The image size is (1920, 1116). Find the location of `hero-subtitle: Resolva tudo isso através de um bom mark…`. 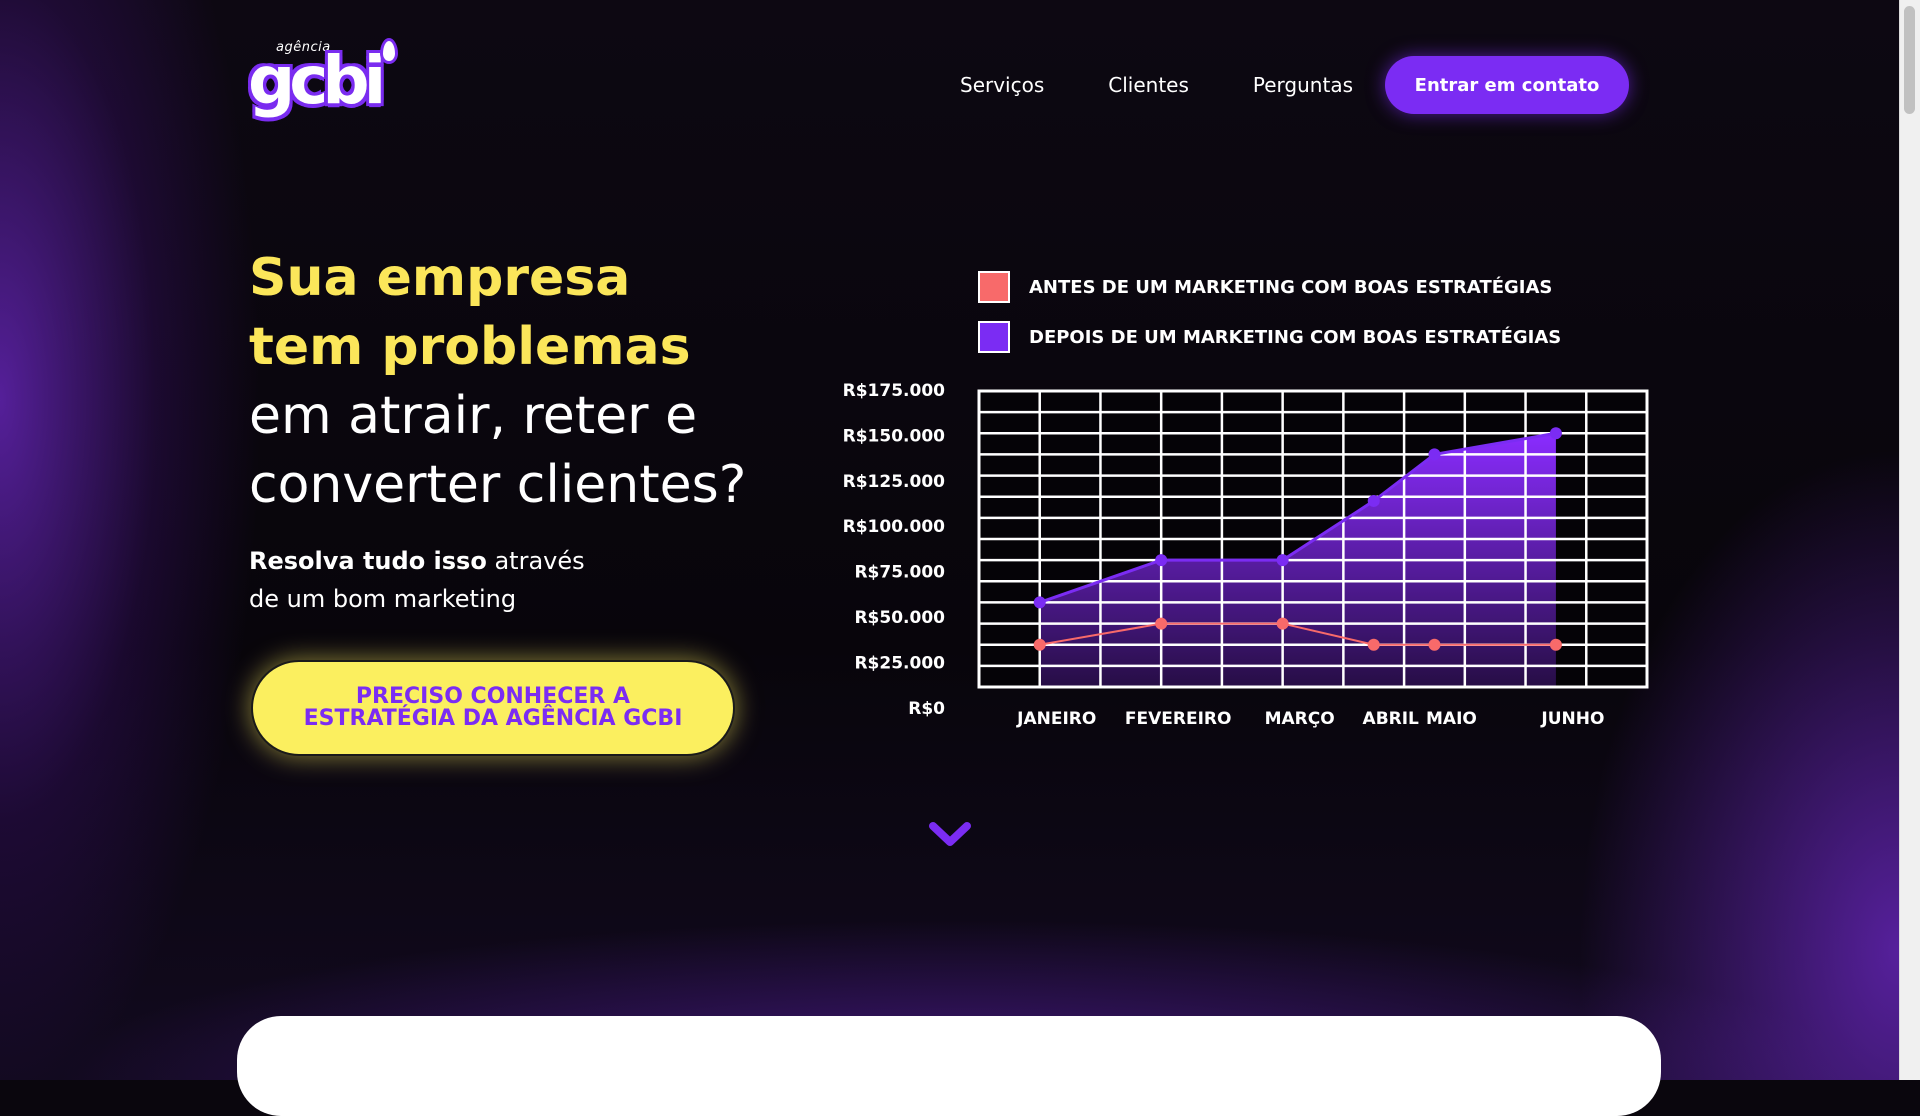

hero-subtitle: Resolva tudo isso através de um bom mark… is located at coordinates (529, 580).